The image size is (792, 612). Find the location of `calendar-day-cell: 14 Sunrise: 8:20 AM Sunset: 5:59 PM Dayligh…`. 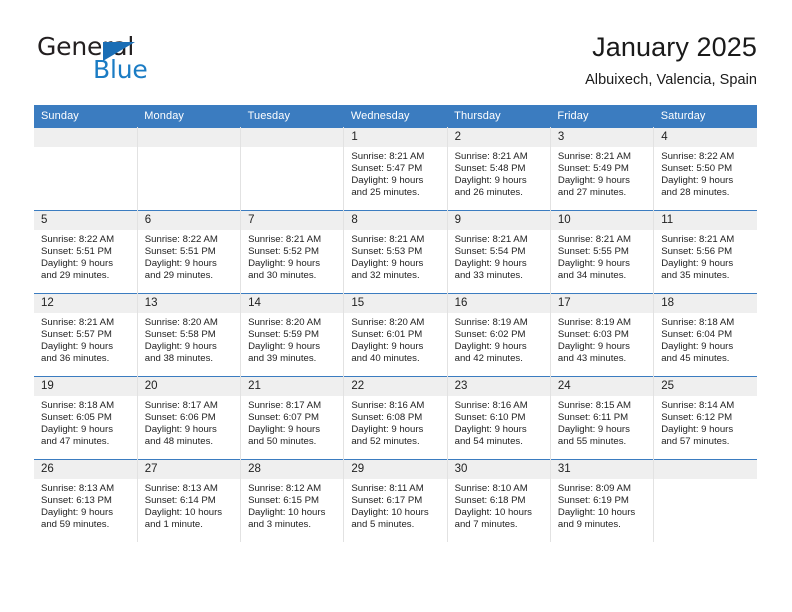

calendar-day-cell: 14 Sunrise: 8:20 AM Sunset: 5:59 PM Dayligh… is located at coordinates (292, 335).